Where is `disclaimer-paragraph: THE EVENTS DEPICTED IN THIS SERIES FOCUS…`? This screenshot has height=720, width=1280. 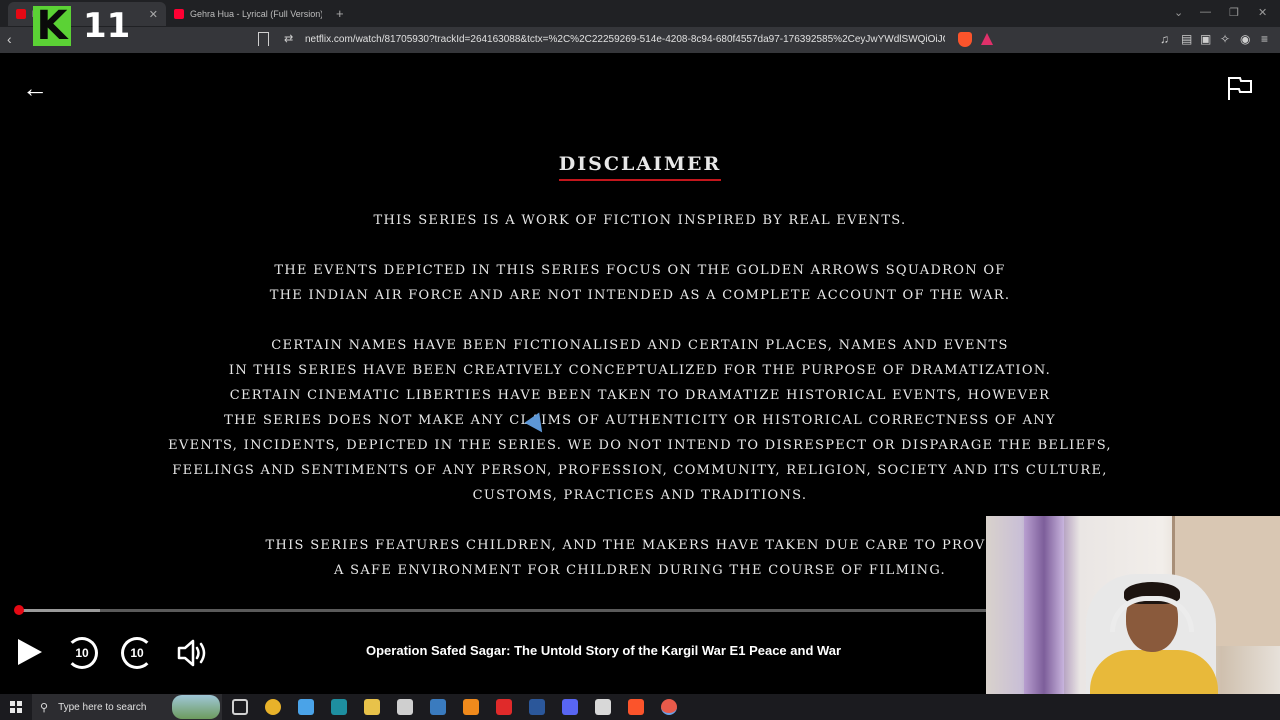 disclaimer-paragraph: THE EVENTS DEPICTED IN THIS SERIES FOCUS… is located at coordinates (640, 283).